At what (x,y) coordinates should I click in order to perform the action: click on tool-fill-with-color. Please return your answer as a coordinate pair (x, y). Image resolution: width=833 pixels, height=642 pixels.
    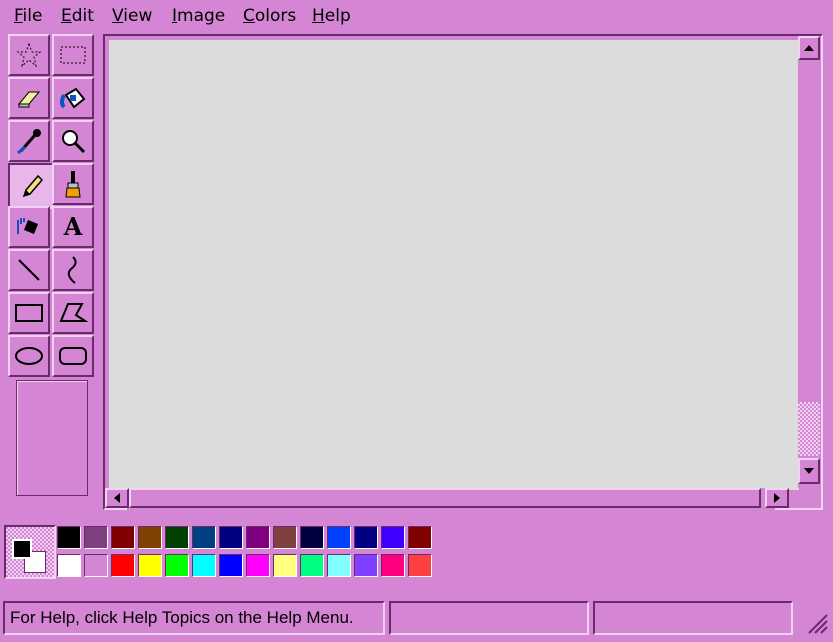
    Looking at the image, I should click on (73, 98).